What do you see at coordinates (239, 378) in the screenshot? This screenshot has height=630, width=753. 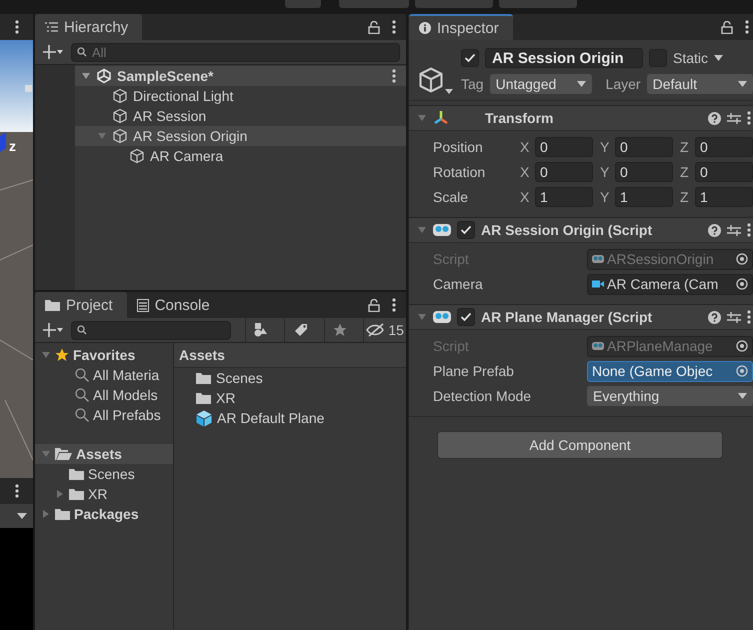 I see `asset-name: Scenes` at bounding box center [239, 378].